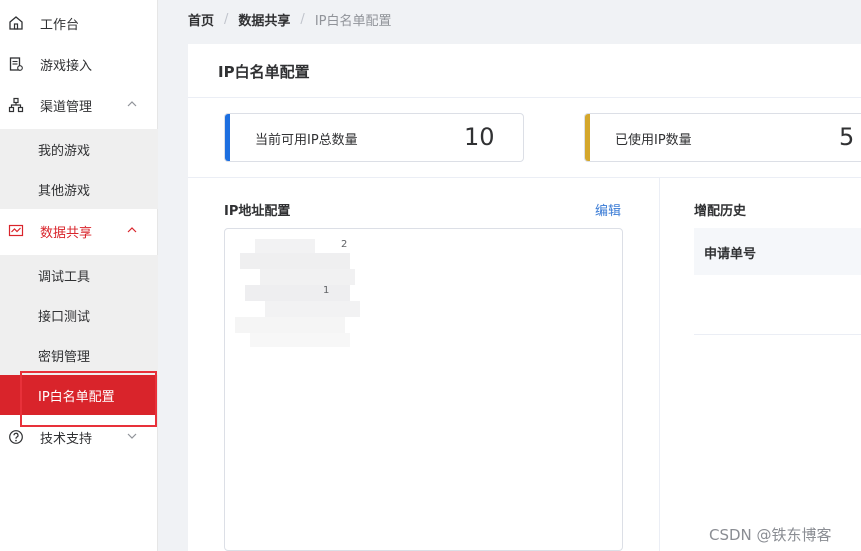  What do you see at coordinates (374, 137) in the screenshot?
I see `stat-total-ip: 当前可用IP总数量 10` at bounding box center [374, 137].